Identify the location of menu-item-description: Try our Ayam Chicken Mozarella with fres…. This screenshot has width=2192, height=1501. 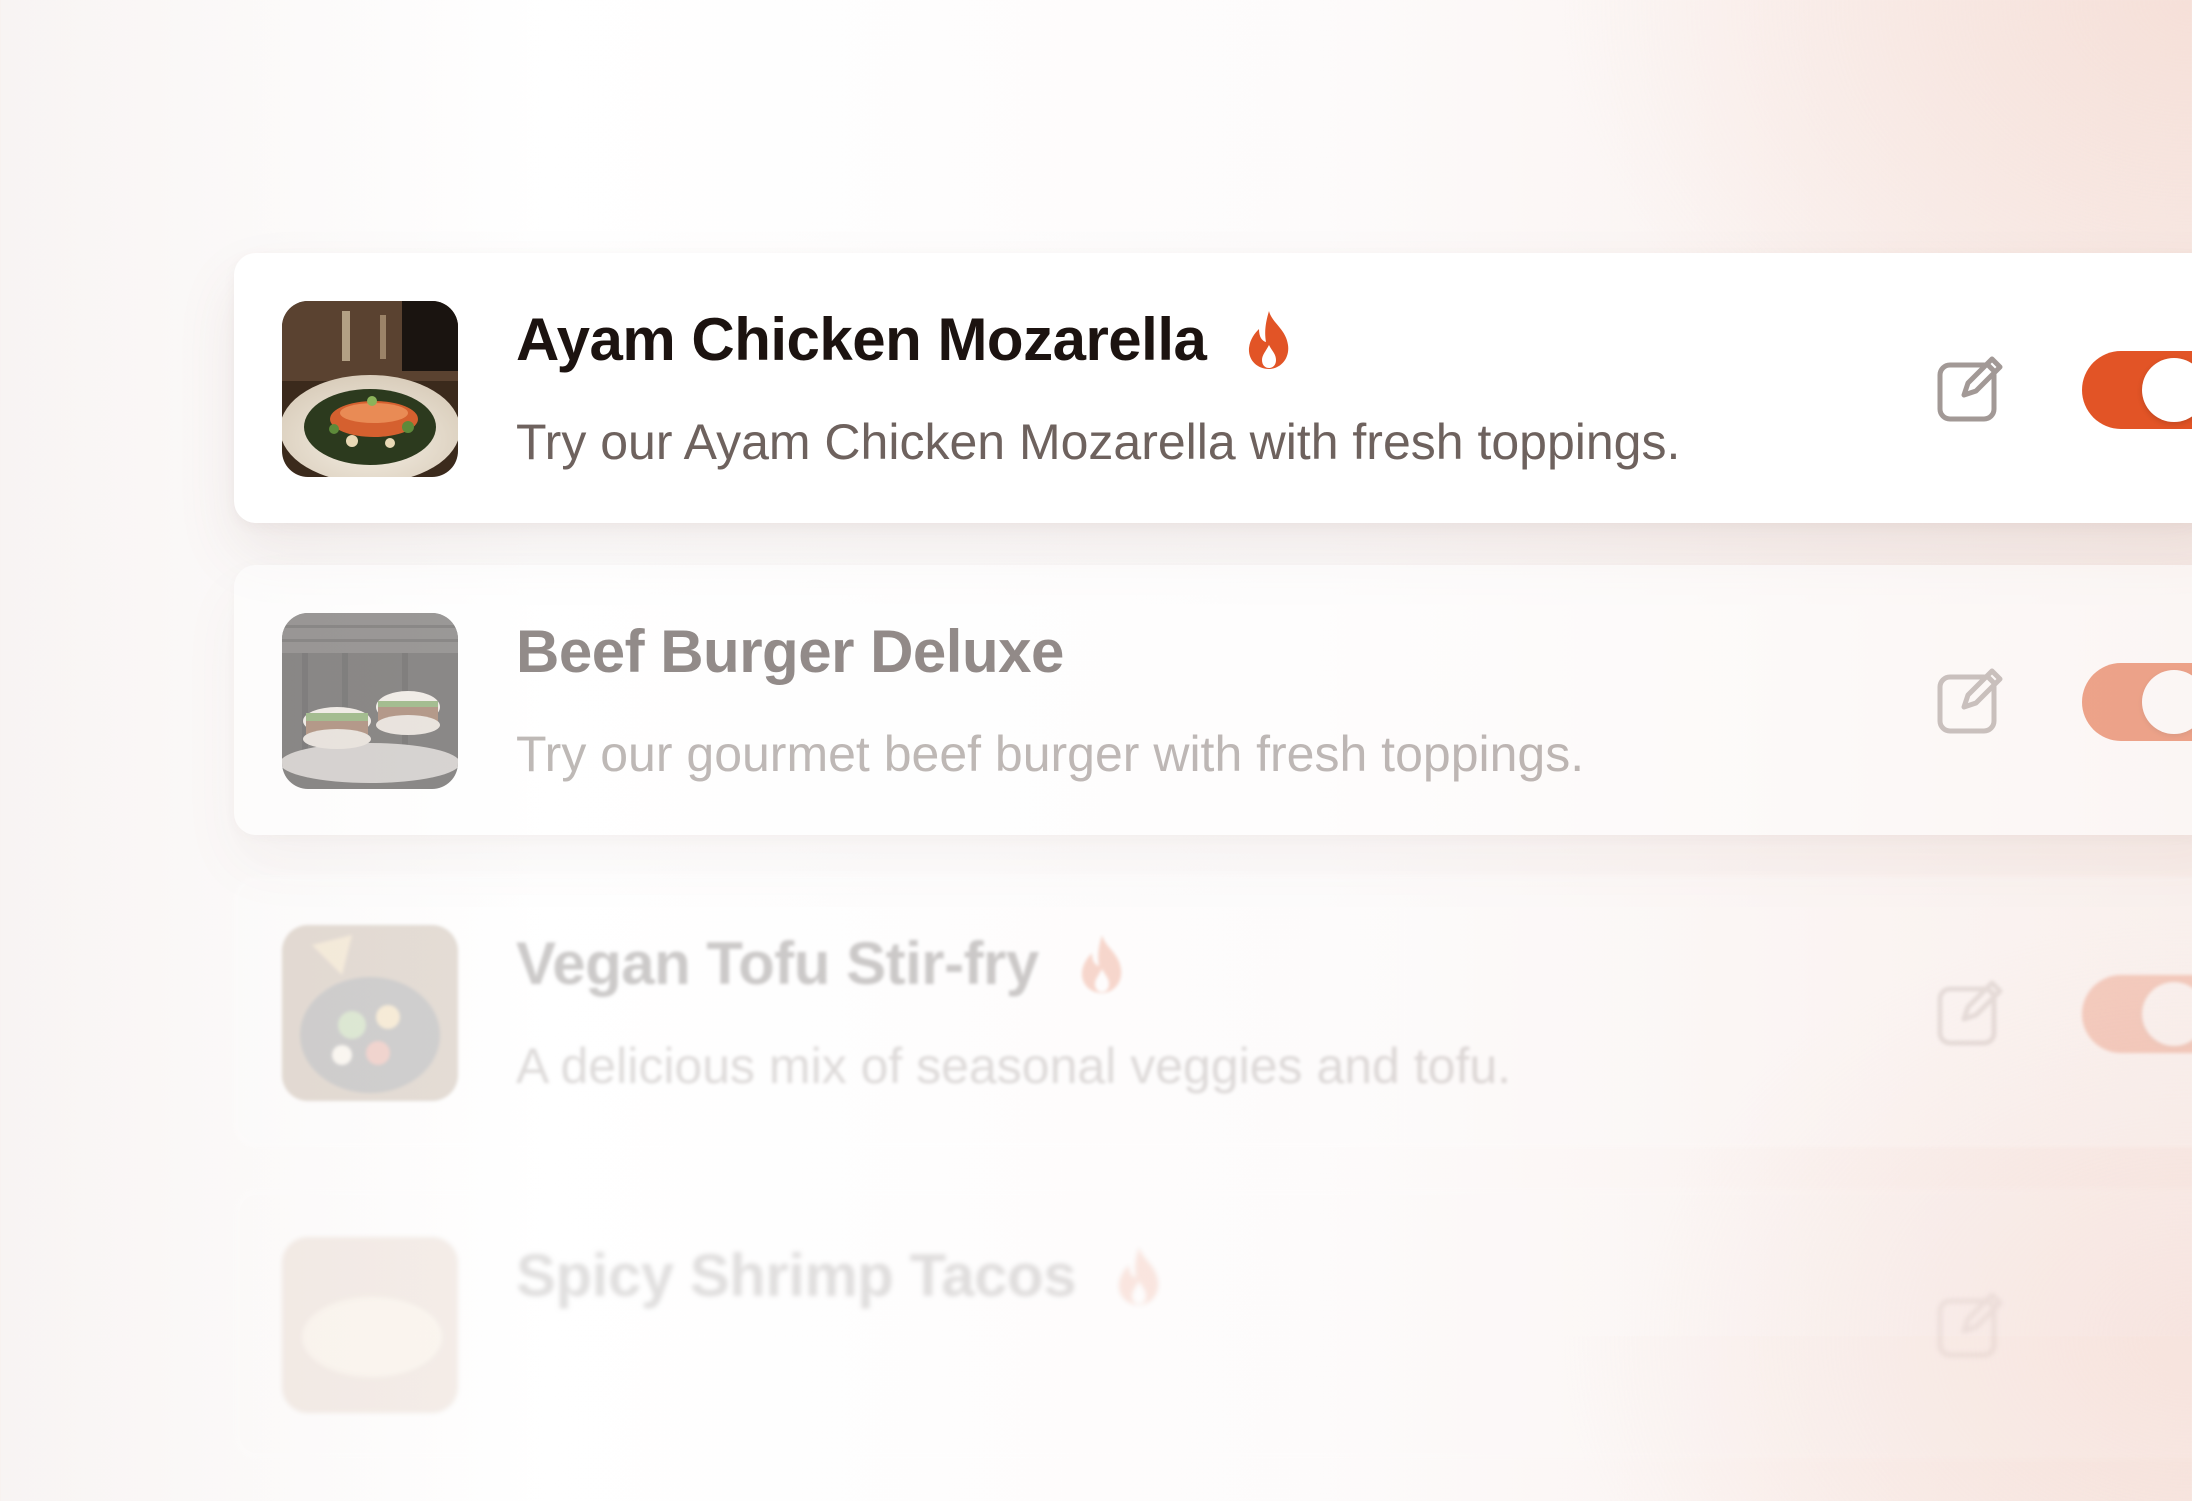
(1098, 442).